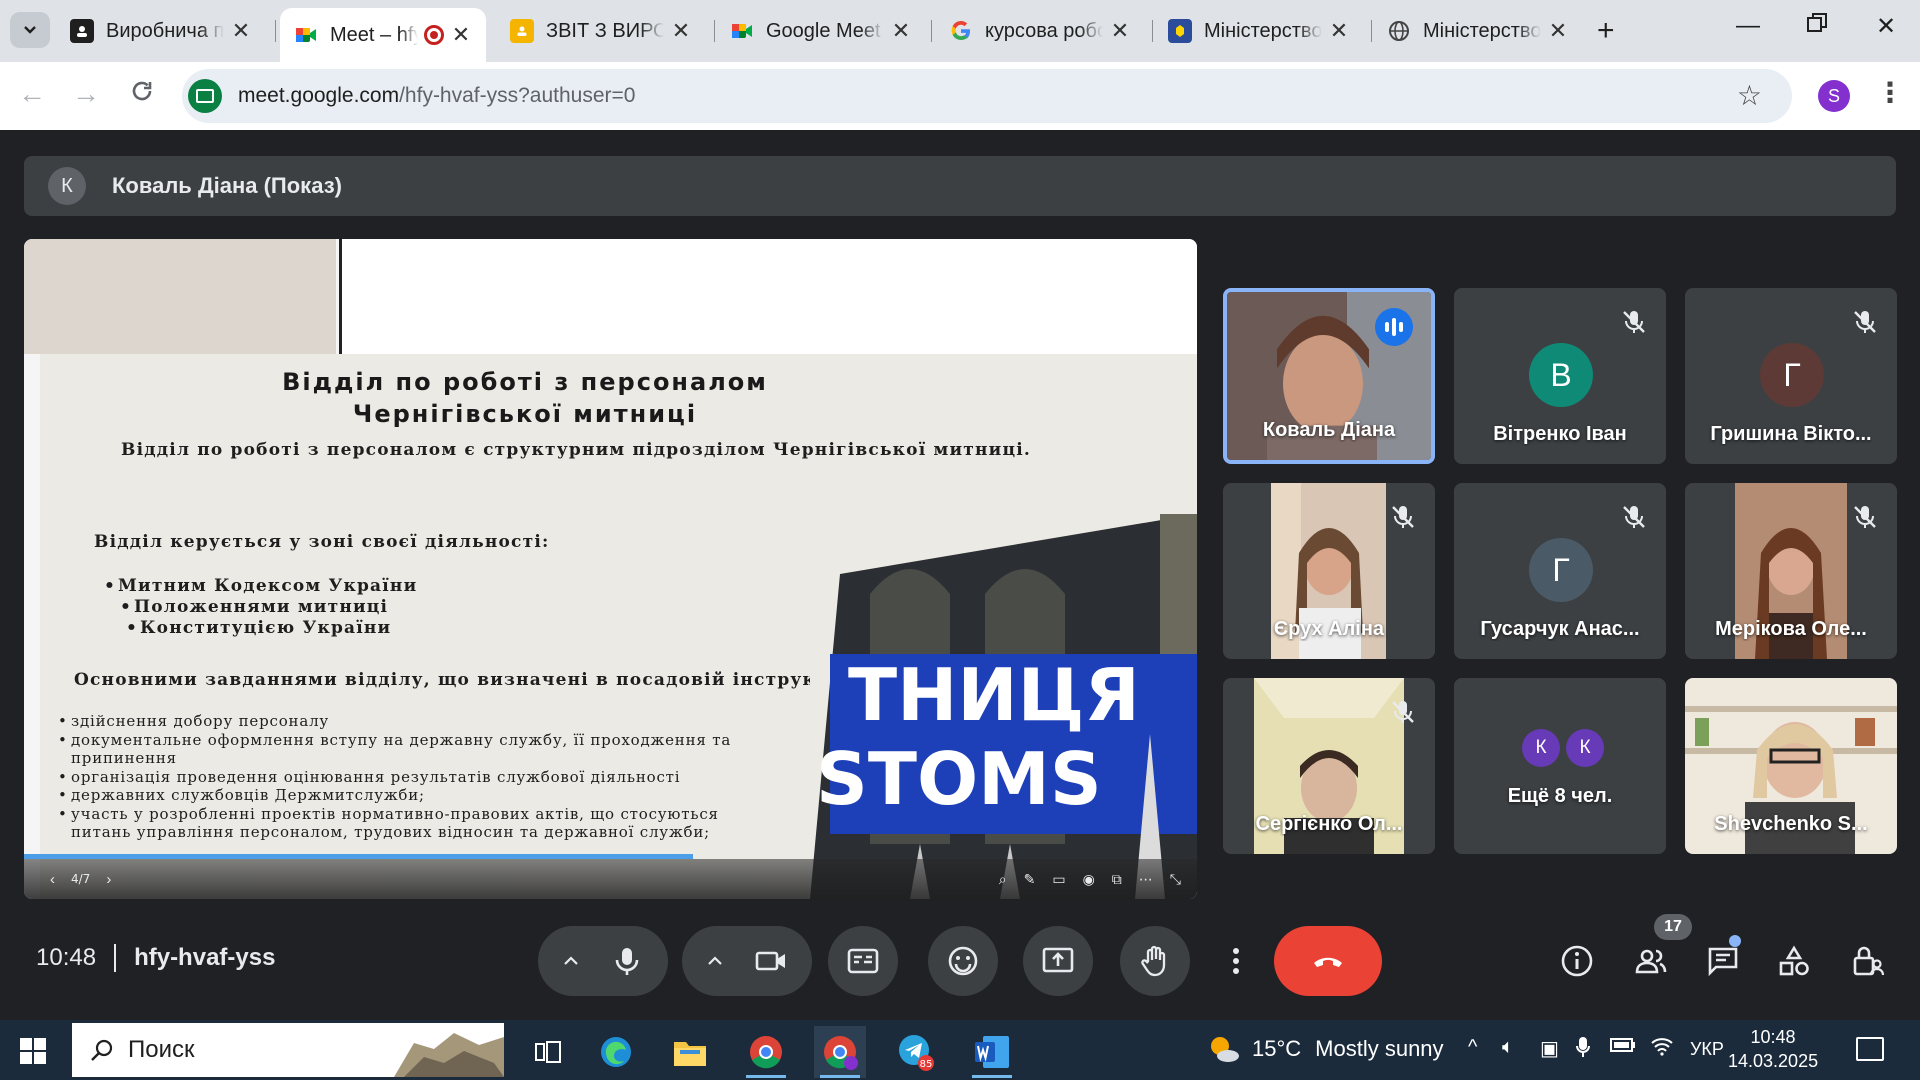 The height and width of the screenshot is (1080, 1920). I want to click on telegram-badge: 85, so click(926, 1064).